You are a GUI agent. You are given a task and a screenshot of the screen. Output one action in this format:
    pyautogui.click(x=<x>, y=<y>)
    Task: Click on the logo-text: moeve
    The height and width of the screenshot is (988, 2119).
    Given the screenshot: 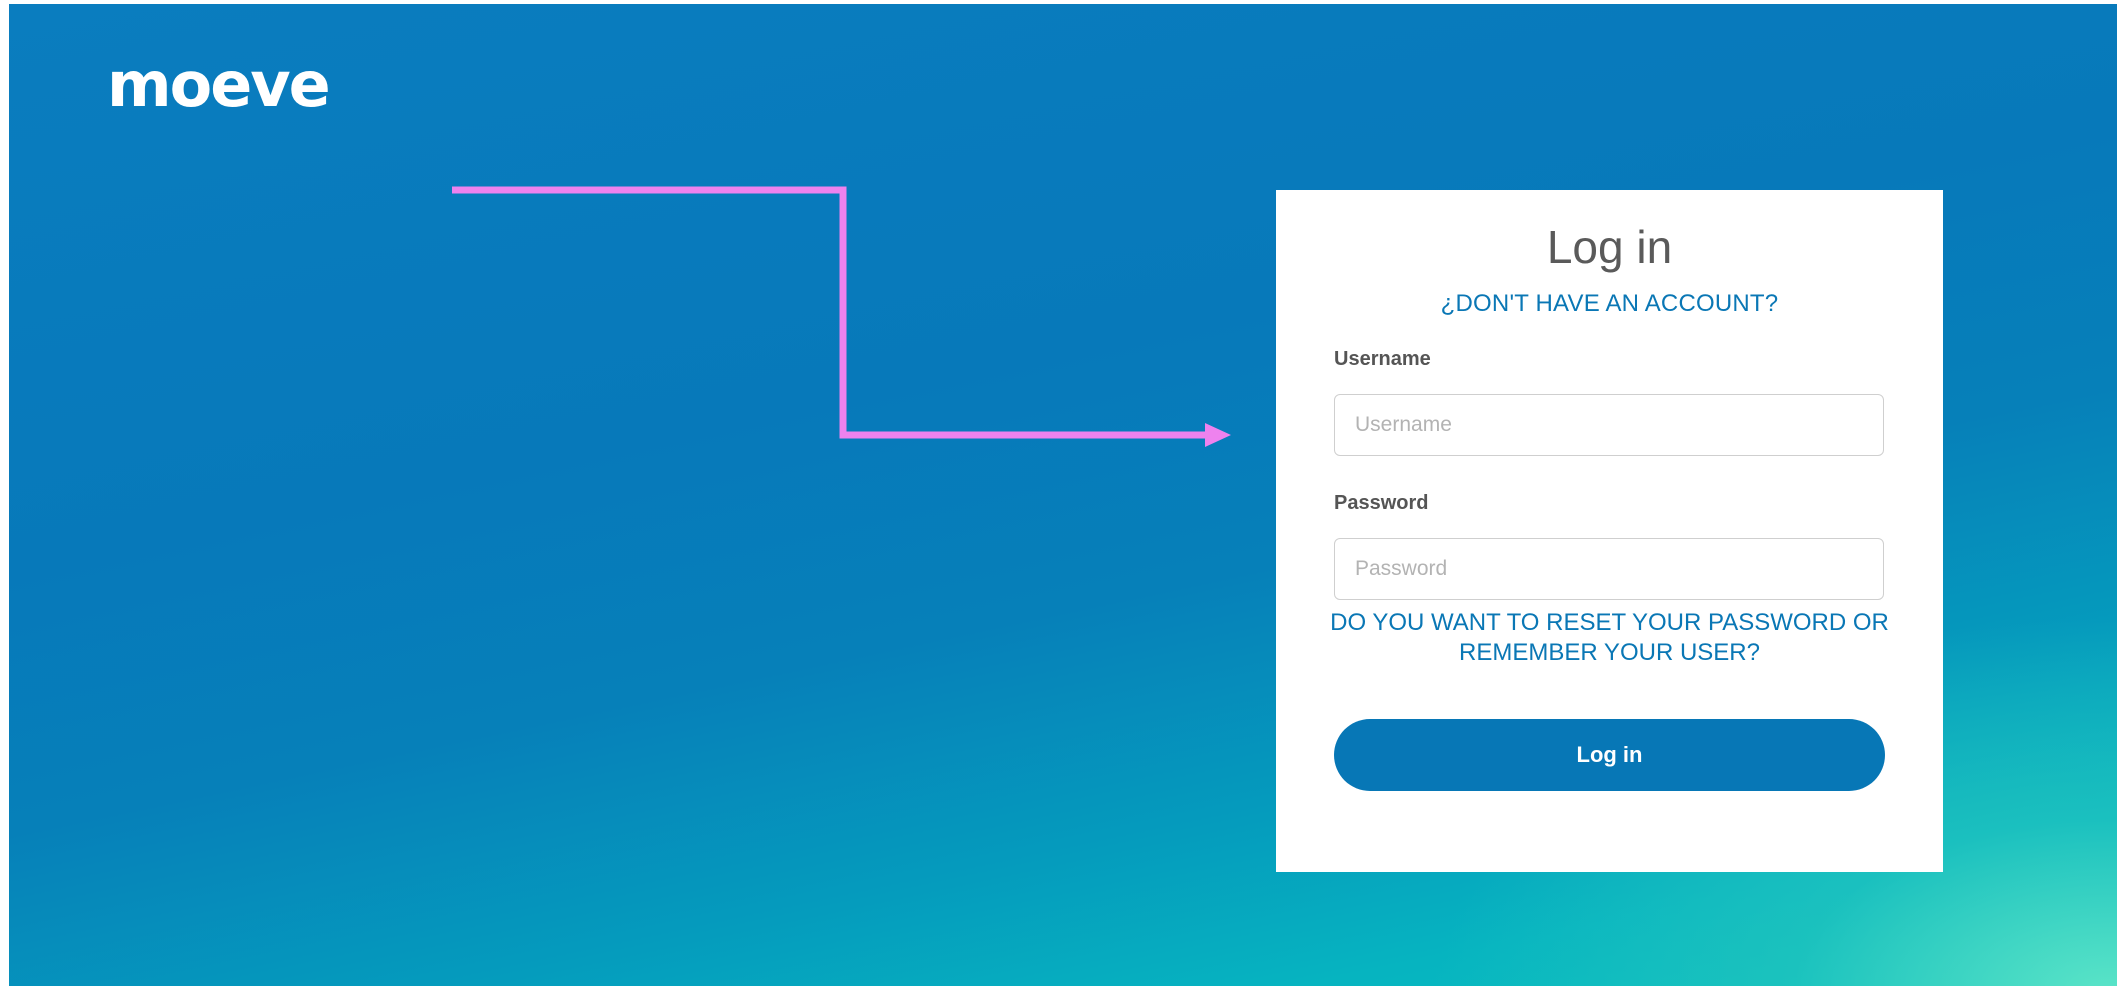 What is the action you would take?
    pyautogui.click(x=218, y=84)
    